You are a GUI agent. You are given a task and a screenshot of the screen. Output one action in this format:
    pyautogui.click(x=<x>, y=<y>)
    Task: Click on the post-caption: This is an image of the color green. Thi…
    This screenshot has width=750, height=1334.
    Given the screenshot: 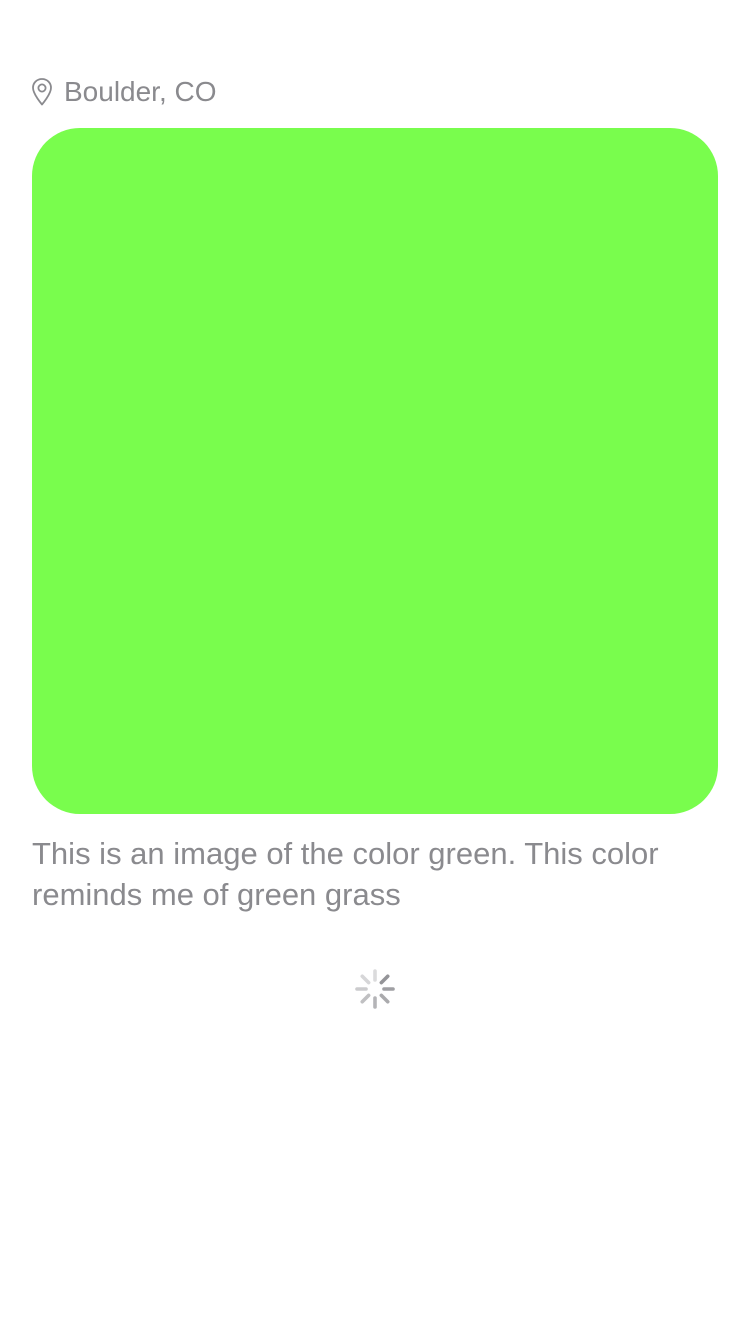 What is the action you would take?
    pyautogui.click(x=345, y=874)
    